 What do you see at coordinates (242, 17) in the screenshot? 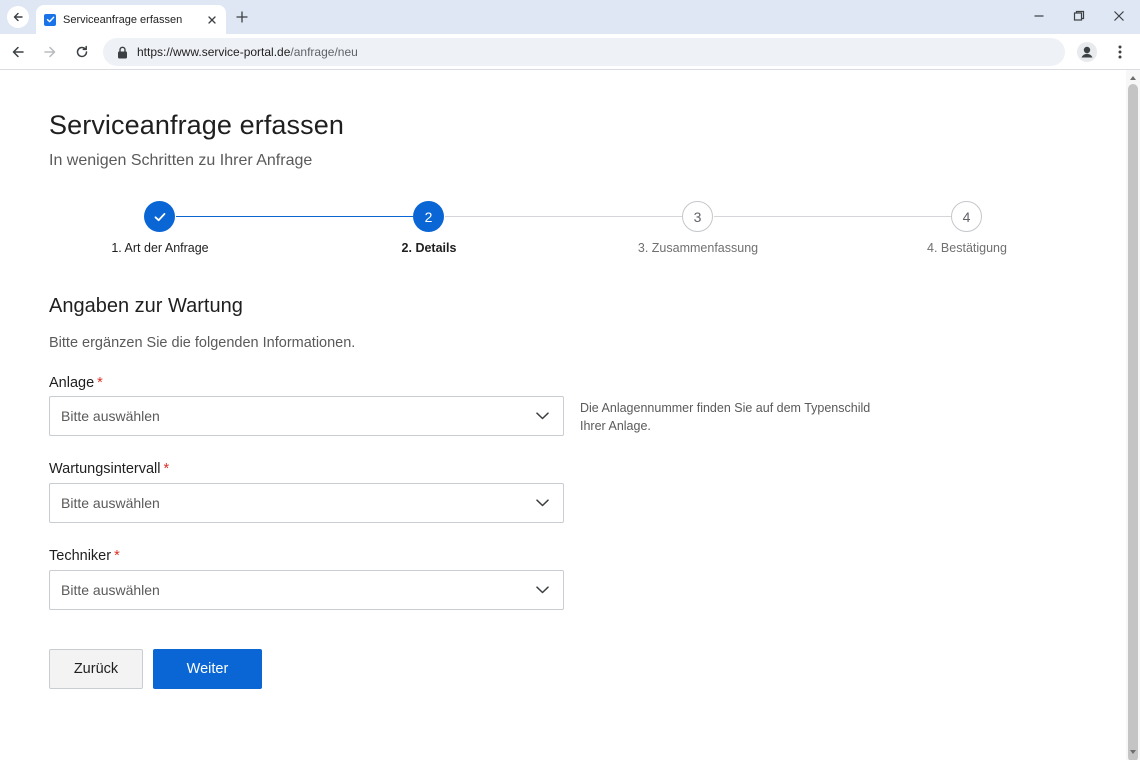
I see `new-tab-plus-icon` at bounding box center [242, 17].